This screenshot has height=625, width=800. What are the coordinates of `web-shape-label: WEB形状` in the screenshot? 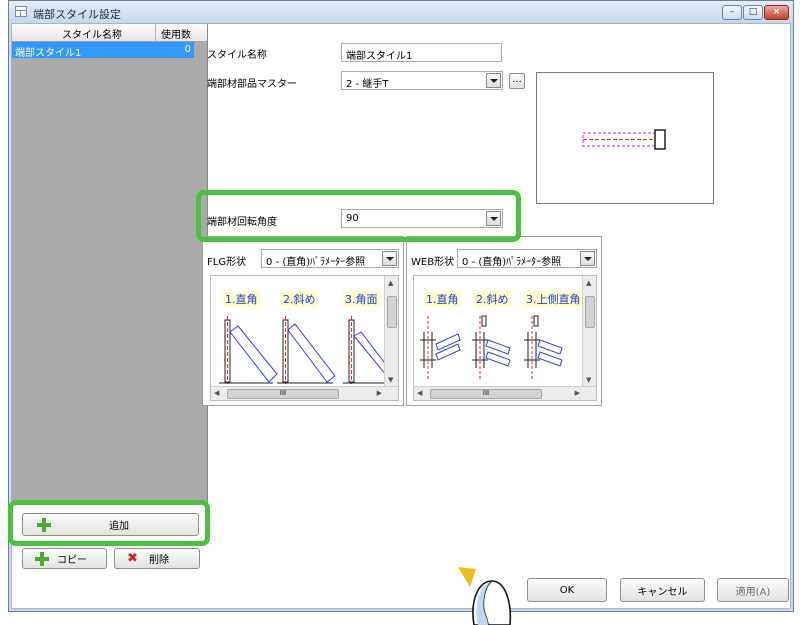 It's located at (433, 262).